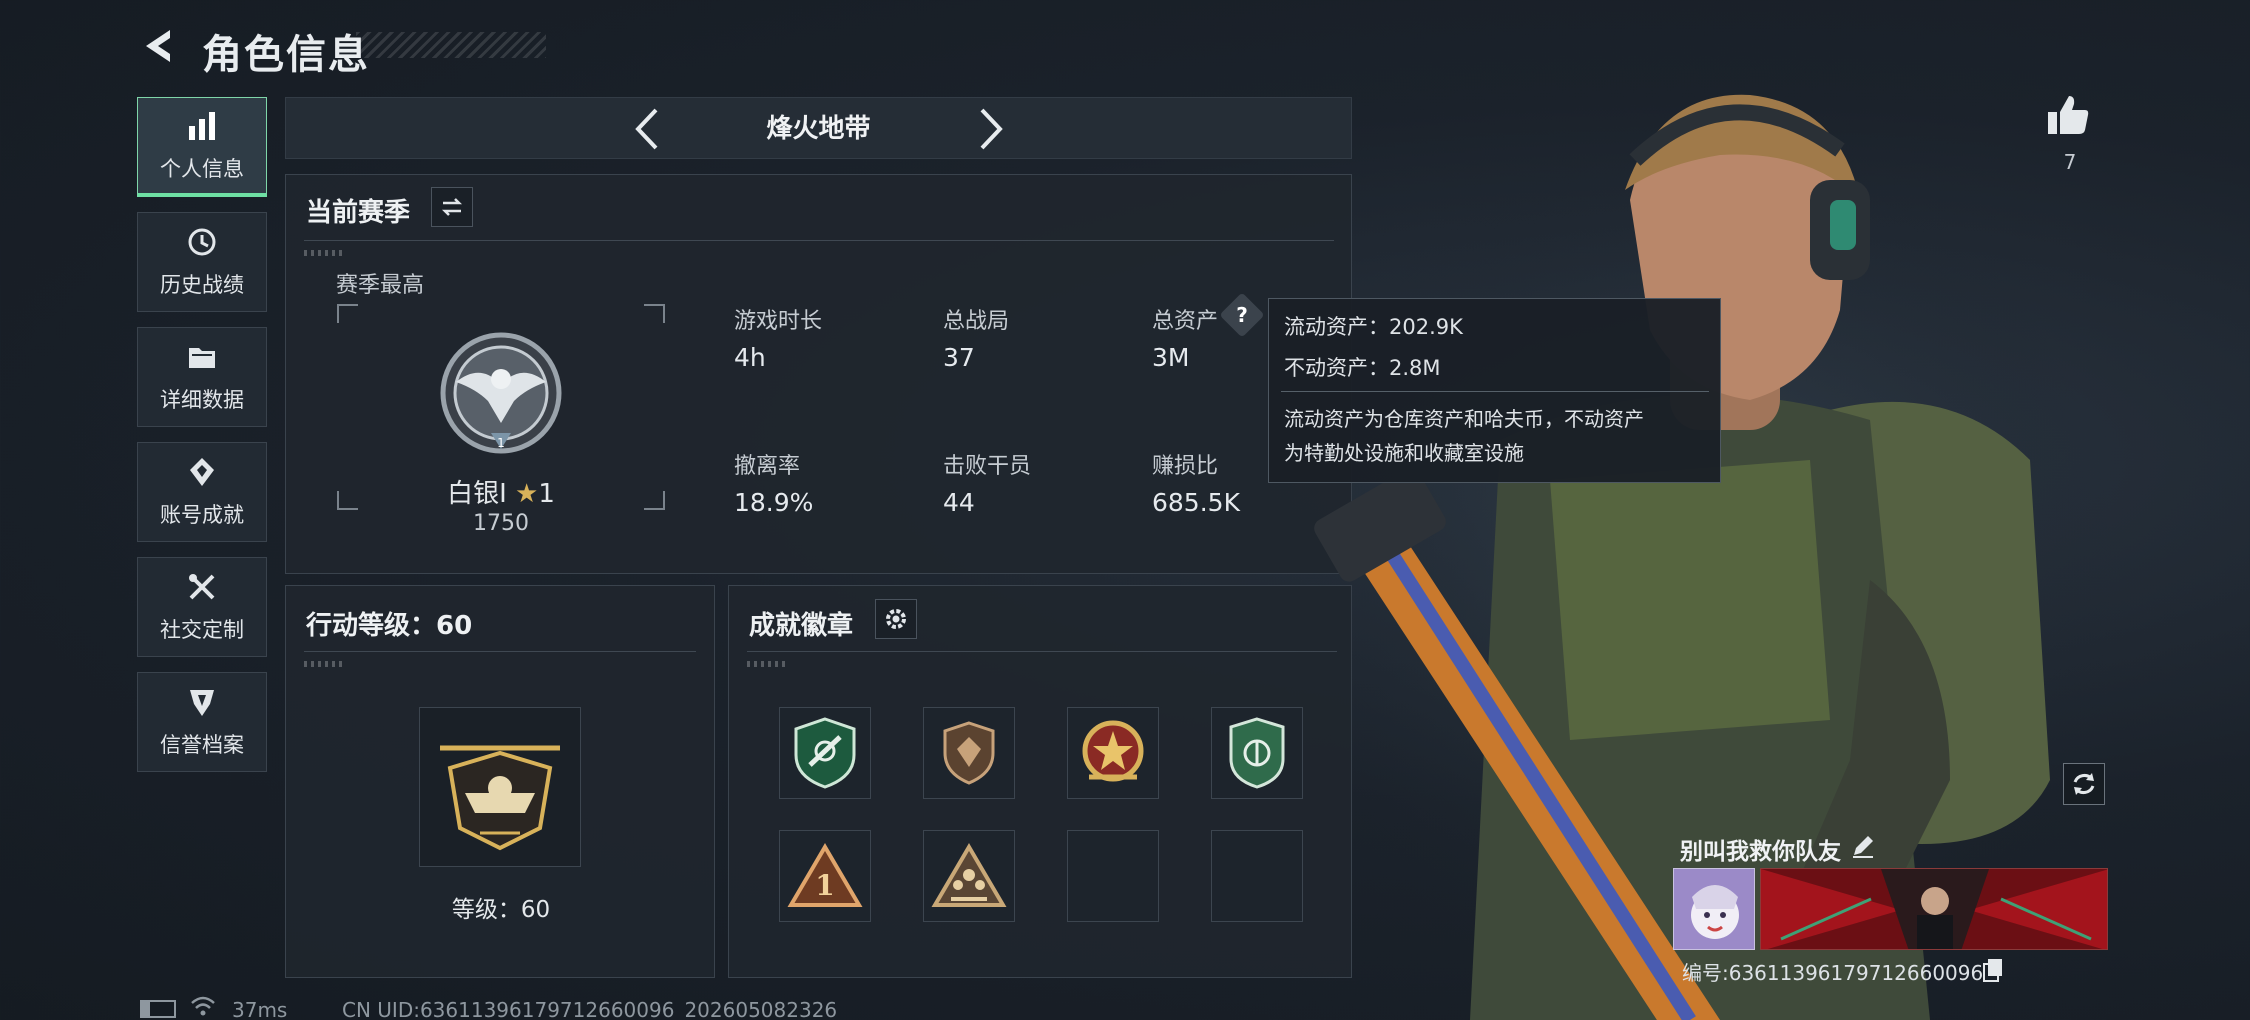 The height and width of the screenshot is (1020, 2250). I want to click on gear-icon, so click(896, 619).